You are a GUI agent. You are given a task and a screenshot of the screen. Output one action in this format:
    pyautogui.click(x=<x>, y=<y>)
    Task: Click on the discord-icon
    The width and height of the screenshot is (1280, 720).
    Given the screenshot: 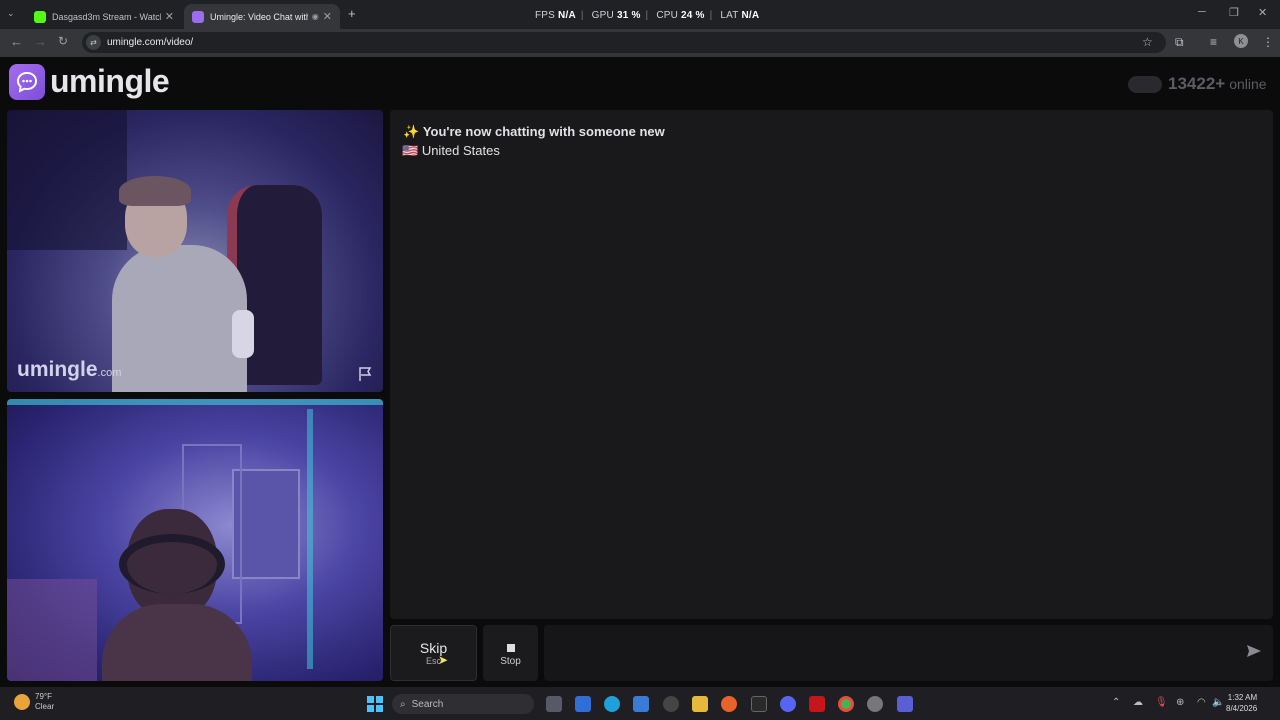 What is the action you would take?
    pyautogui.click(x=788, y=704)
    